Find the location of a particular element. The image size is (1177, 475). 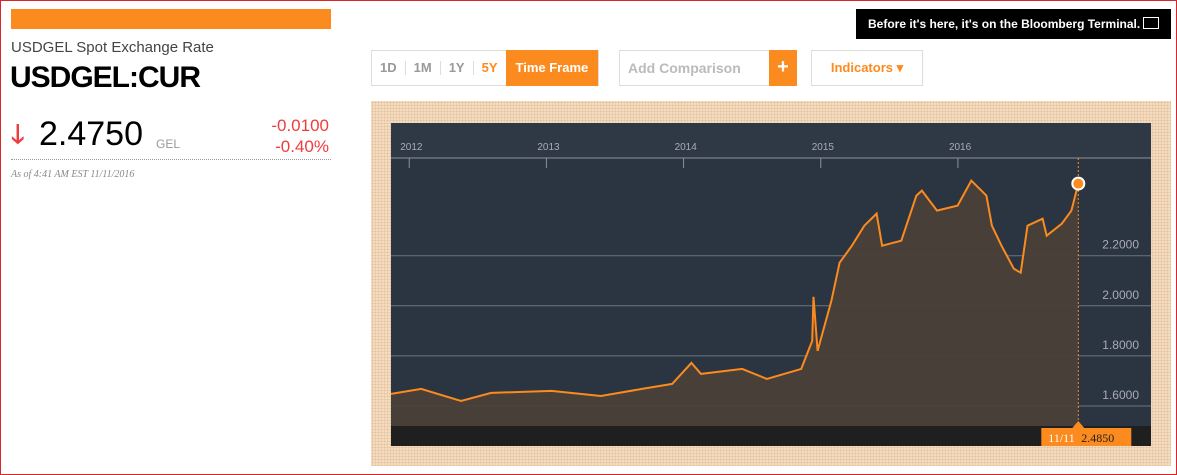

price-change: -0.0100 -0.40% is located at coordinates (300, 136).